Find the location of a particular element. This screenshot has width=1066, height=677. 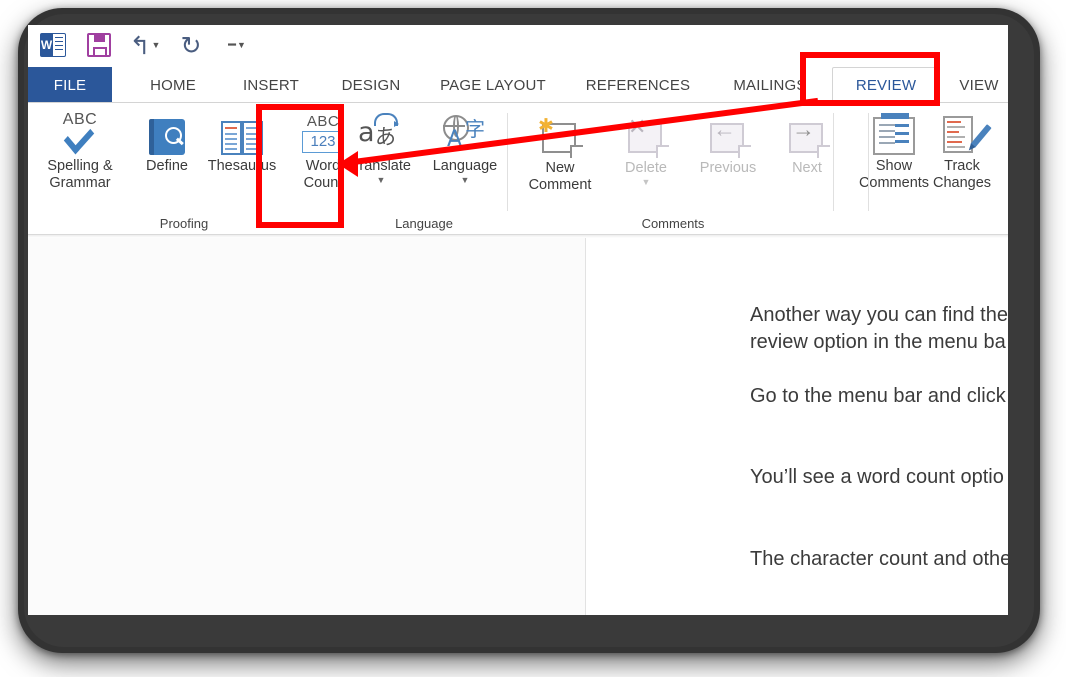

tab-design: DESIGN is located at coordinates (371, 85).